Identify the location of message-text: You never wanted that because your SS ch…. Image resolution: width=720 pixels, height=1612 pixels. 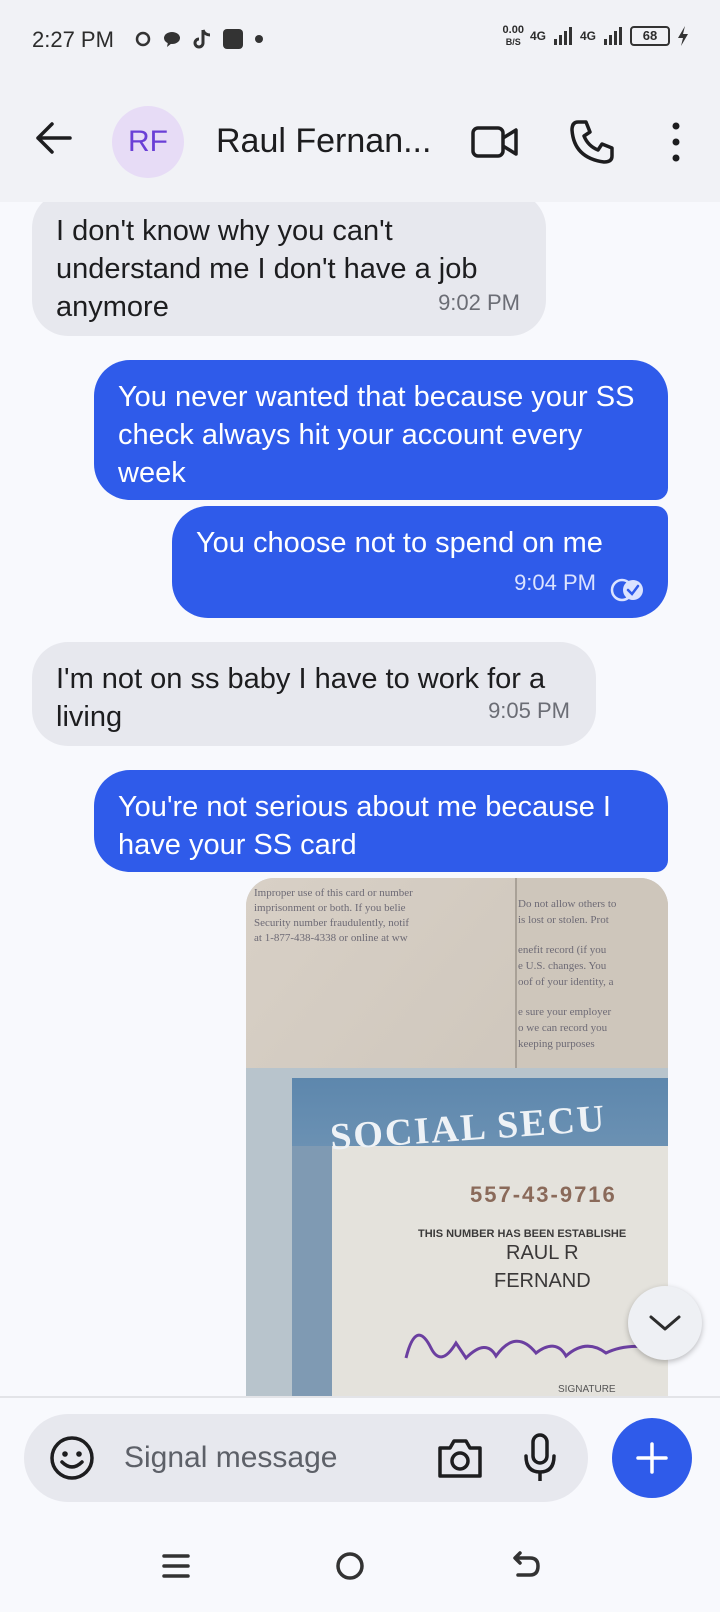
(376, 435).